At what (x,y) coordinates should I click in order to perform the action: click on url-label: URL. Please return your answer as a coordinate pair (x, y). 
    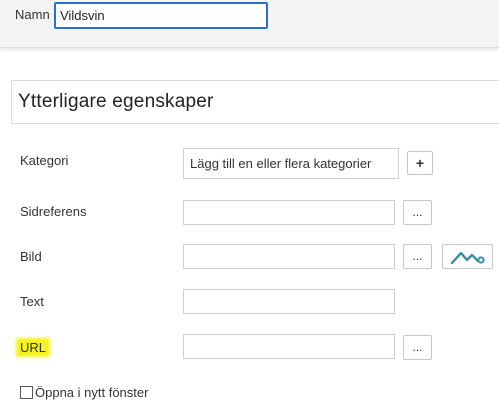
    Looking at the image, I should click on (33, 347).